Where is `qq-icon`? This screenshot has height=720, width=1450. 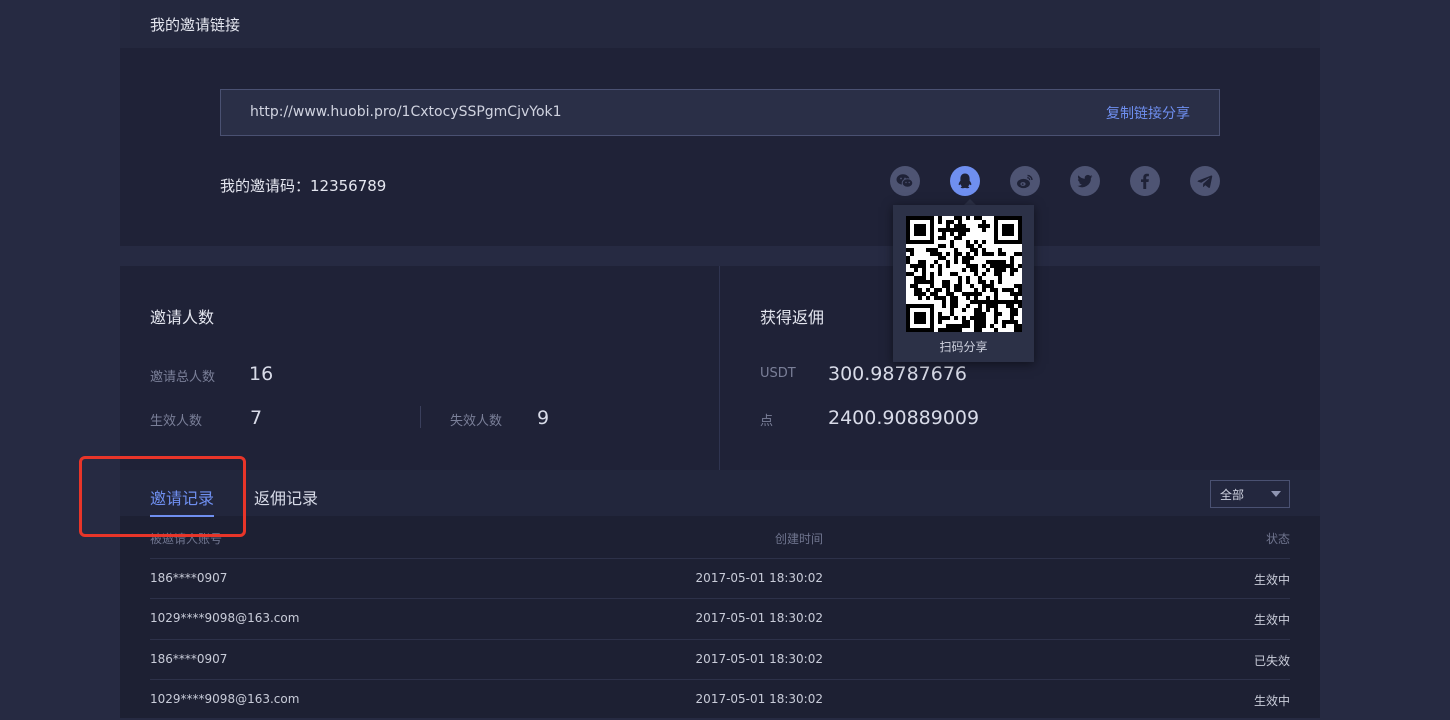 qq-icon is located at coordinates (965, 181).